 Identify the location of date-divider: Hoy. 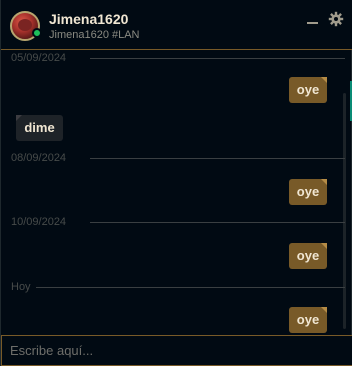
(178, 287).